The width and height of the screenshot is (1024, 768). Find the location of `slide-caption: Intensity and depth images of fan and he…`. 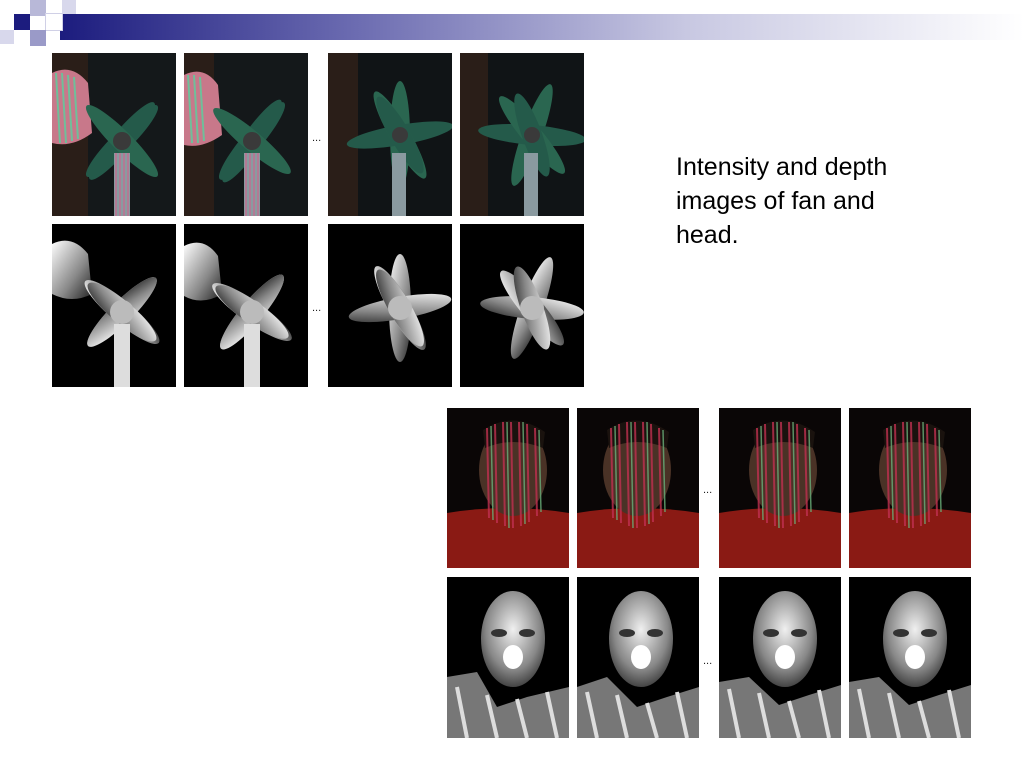

slide-caption: Intensity and depth images of fan and he… is located at coordinates (782, 201).